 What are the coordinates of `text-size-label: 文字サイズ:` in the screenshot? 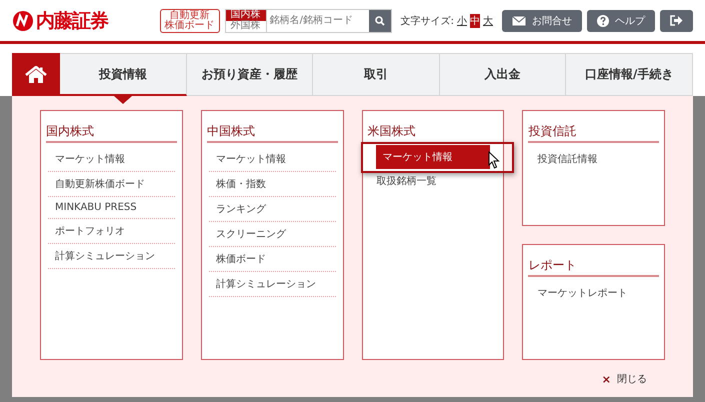 It's located at (427, 21).